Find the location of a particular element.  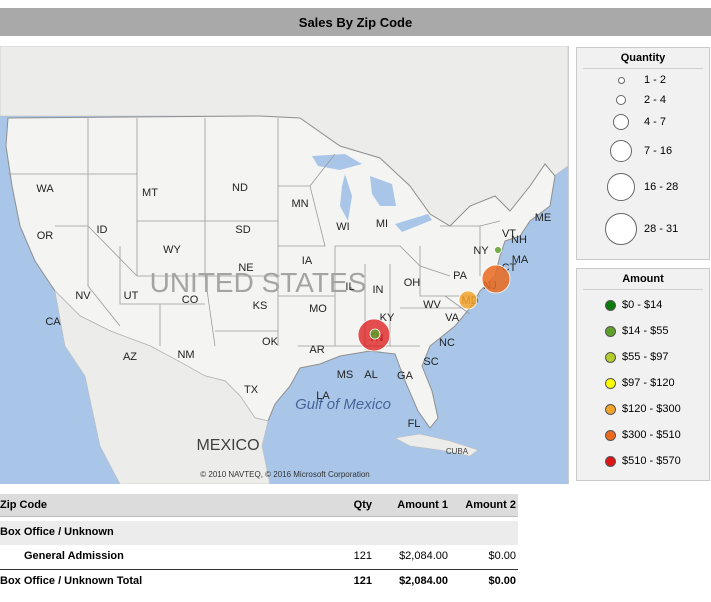

amount-legend-label: $0 - $14 is located at coordinates (642, 305).